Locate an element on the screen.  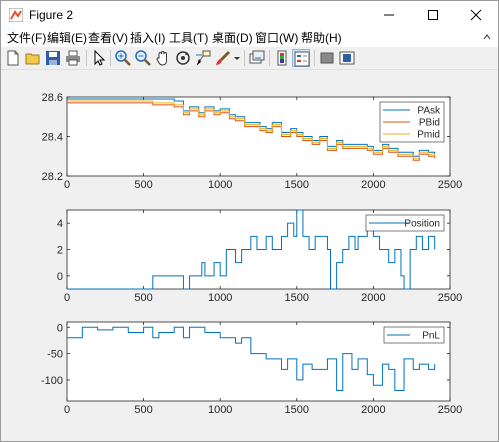
save-icon is located at coordinates (53, 58).